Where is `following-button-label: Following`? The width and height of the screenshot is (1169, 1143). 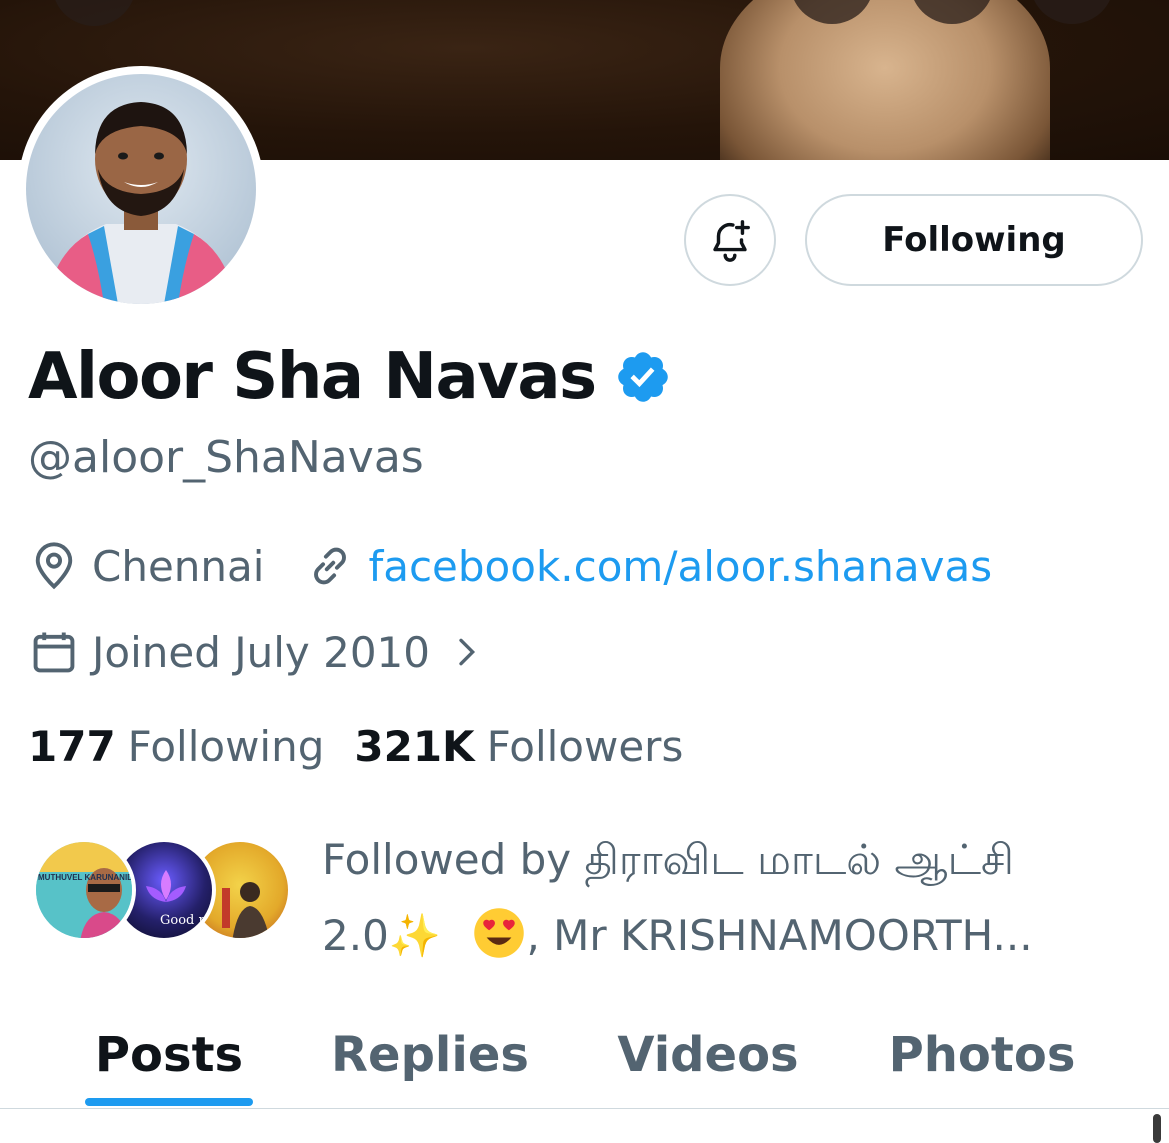
following-button-label: Following is located at coordinates (974, 240).